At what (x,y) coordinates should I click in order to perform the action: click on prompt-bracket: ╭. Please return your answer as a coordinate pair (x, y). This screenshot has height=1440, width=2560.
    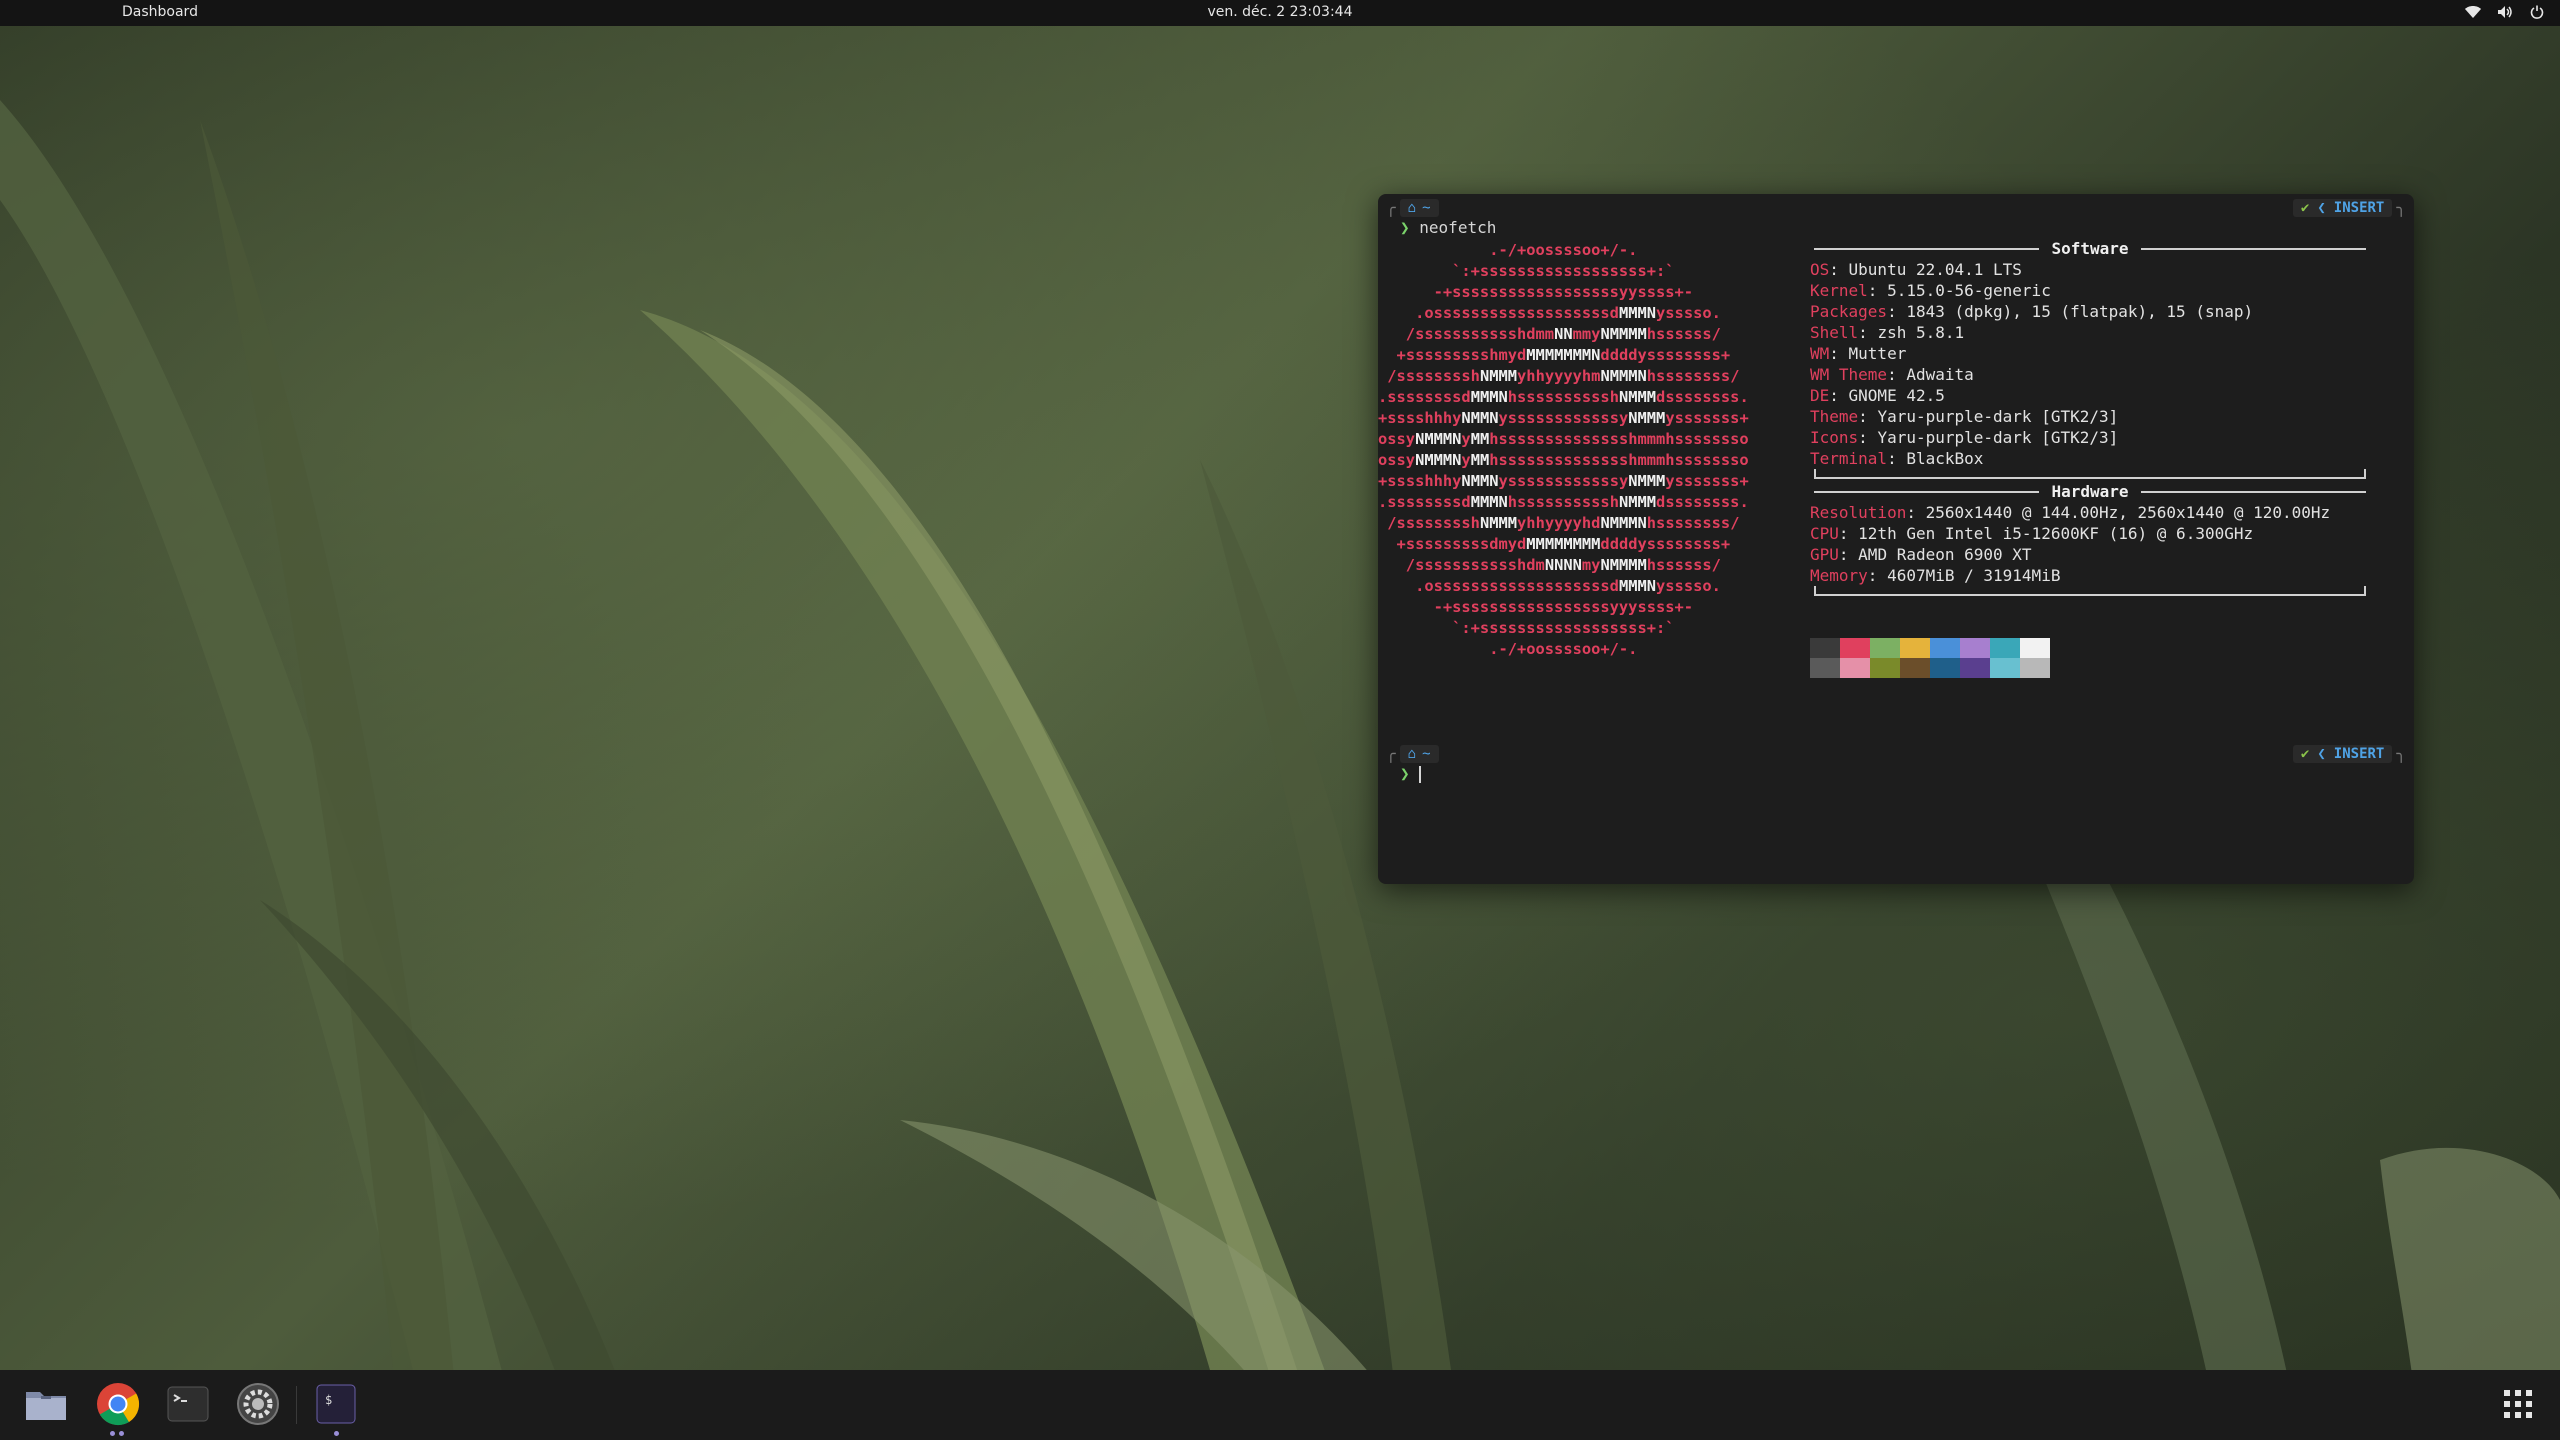
    Looking at the image, I should click on (1391, 753).